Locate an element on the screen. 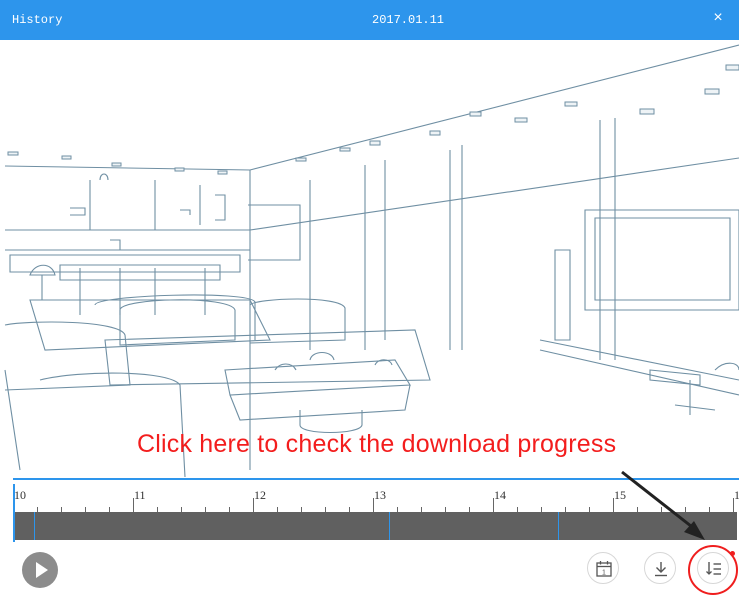 This screenshot has width=739, height=595. close-button: × is located at coordinates (718, 18).